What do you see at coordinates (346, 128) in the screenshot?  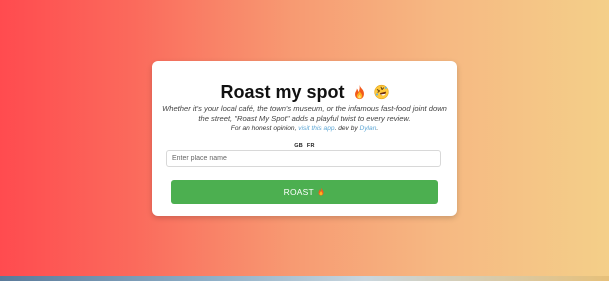 I see `dev-by-text: . dev by` at bounding box center [346, 128].